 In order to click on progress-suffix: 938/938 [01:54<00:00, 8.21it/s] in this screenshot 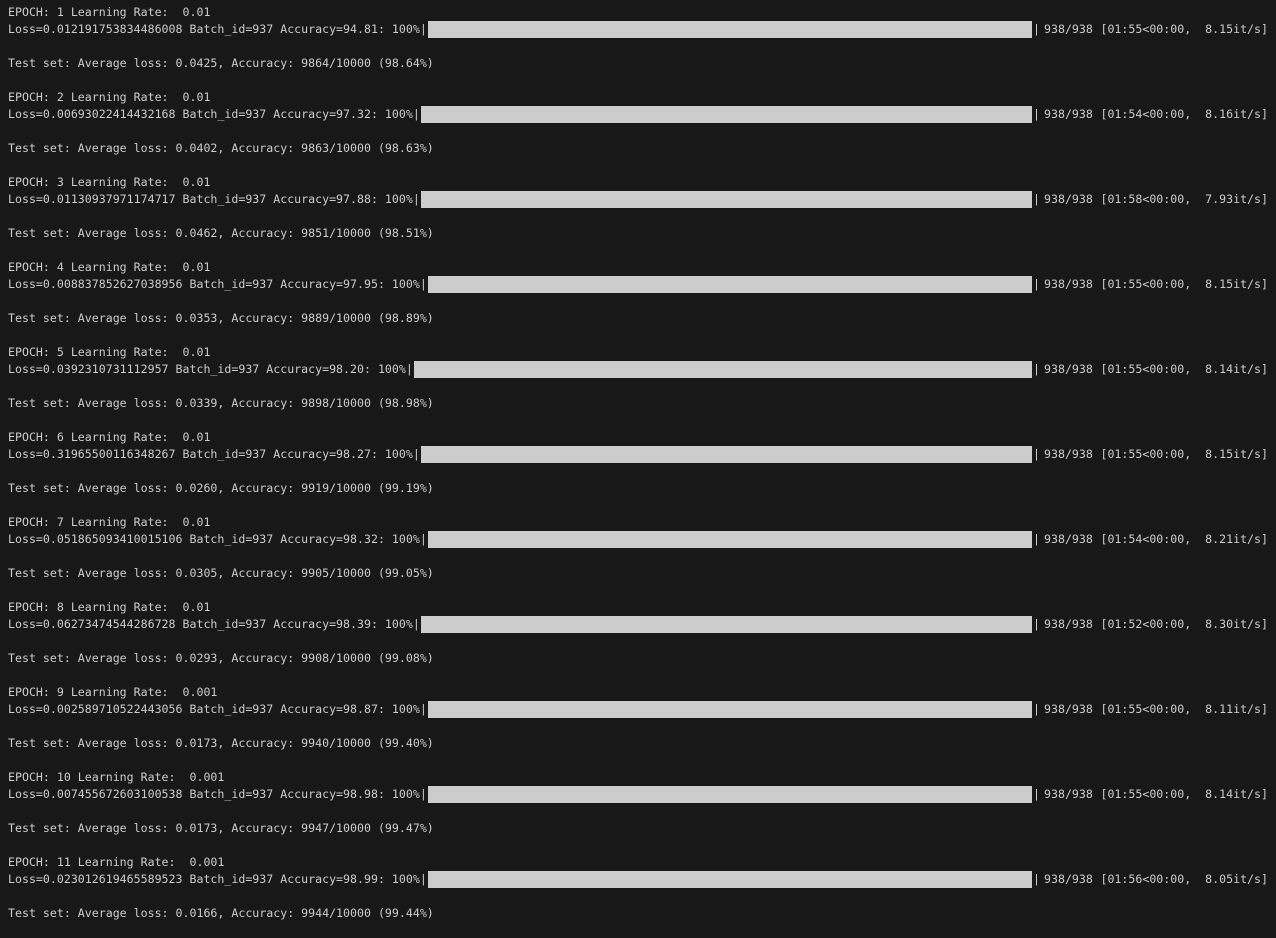, I will do `click(1156, 539)`.